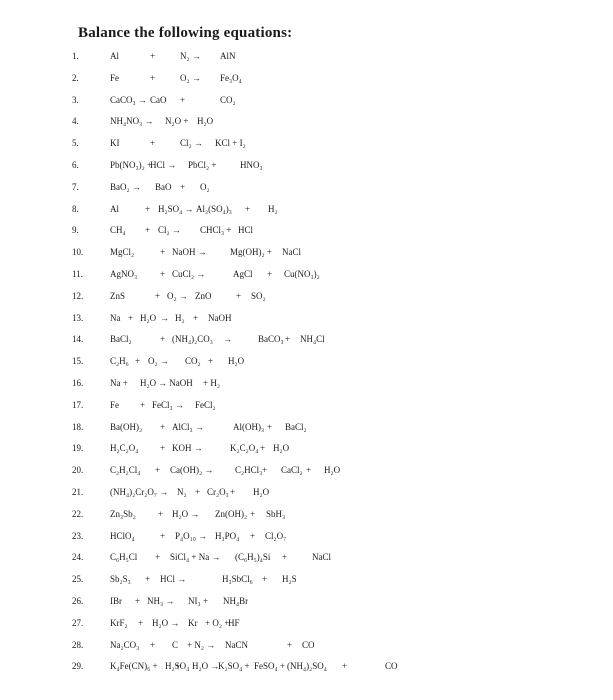  I want to click on equation-row: 19. H₂C₂O₄ + KOH → K₂C₂O₄ + H₂O, so click(306, 450).